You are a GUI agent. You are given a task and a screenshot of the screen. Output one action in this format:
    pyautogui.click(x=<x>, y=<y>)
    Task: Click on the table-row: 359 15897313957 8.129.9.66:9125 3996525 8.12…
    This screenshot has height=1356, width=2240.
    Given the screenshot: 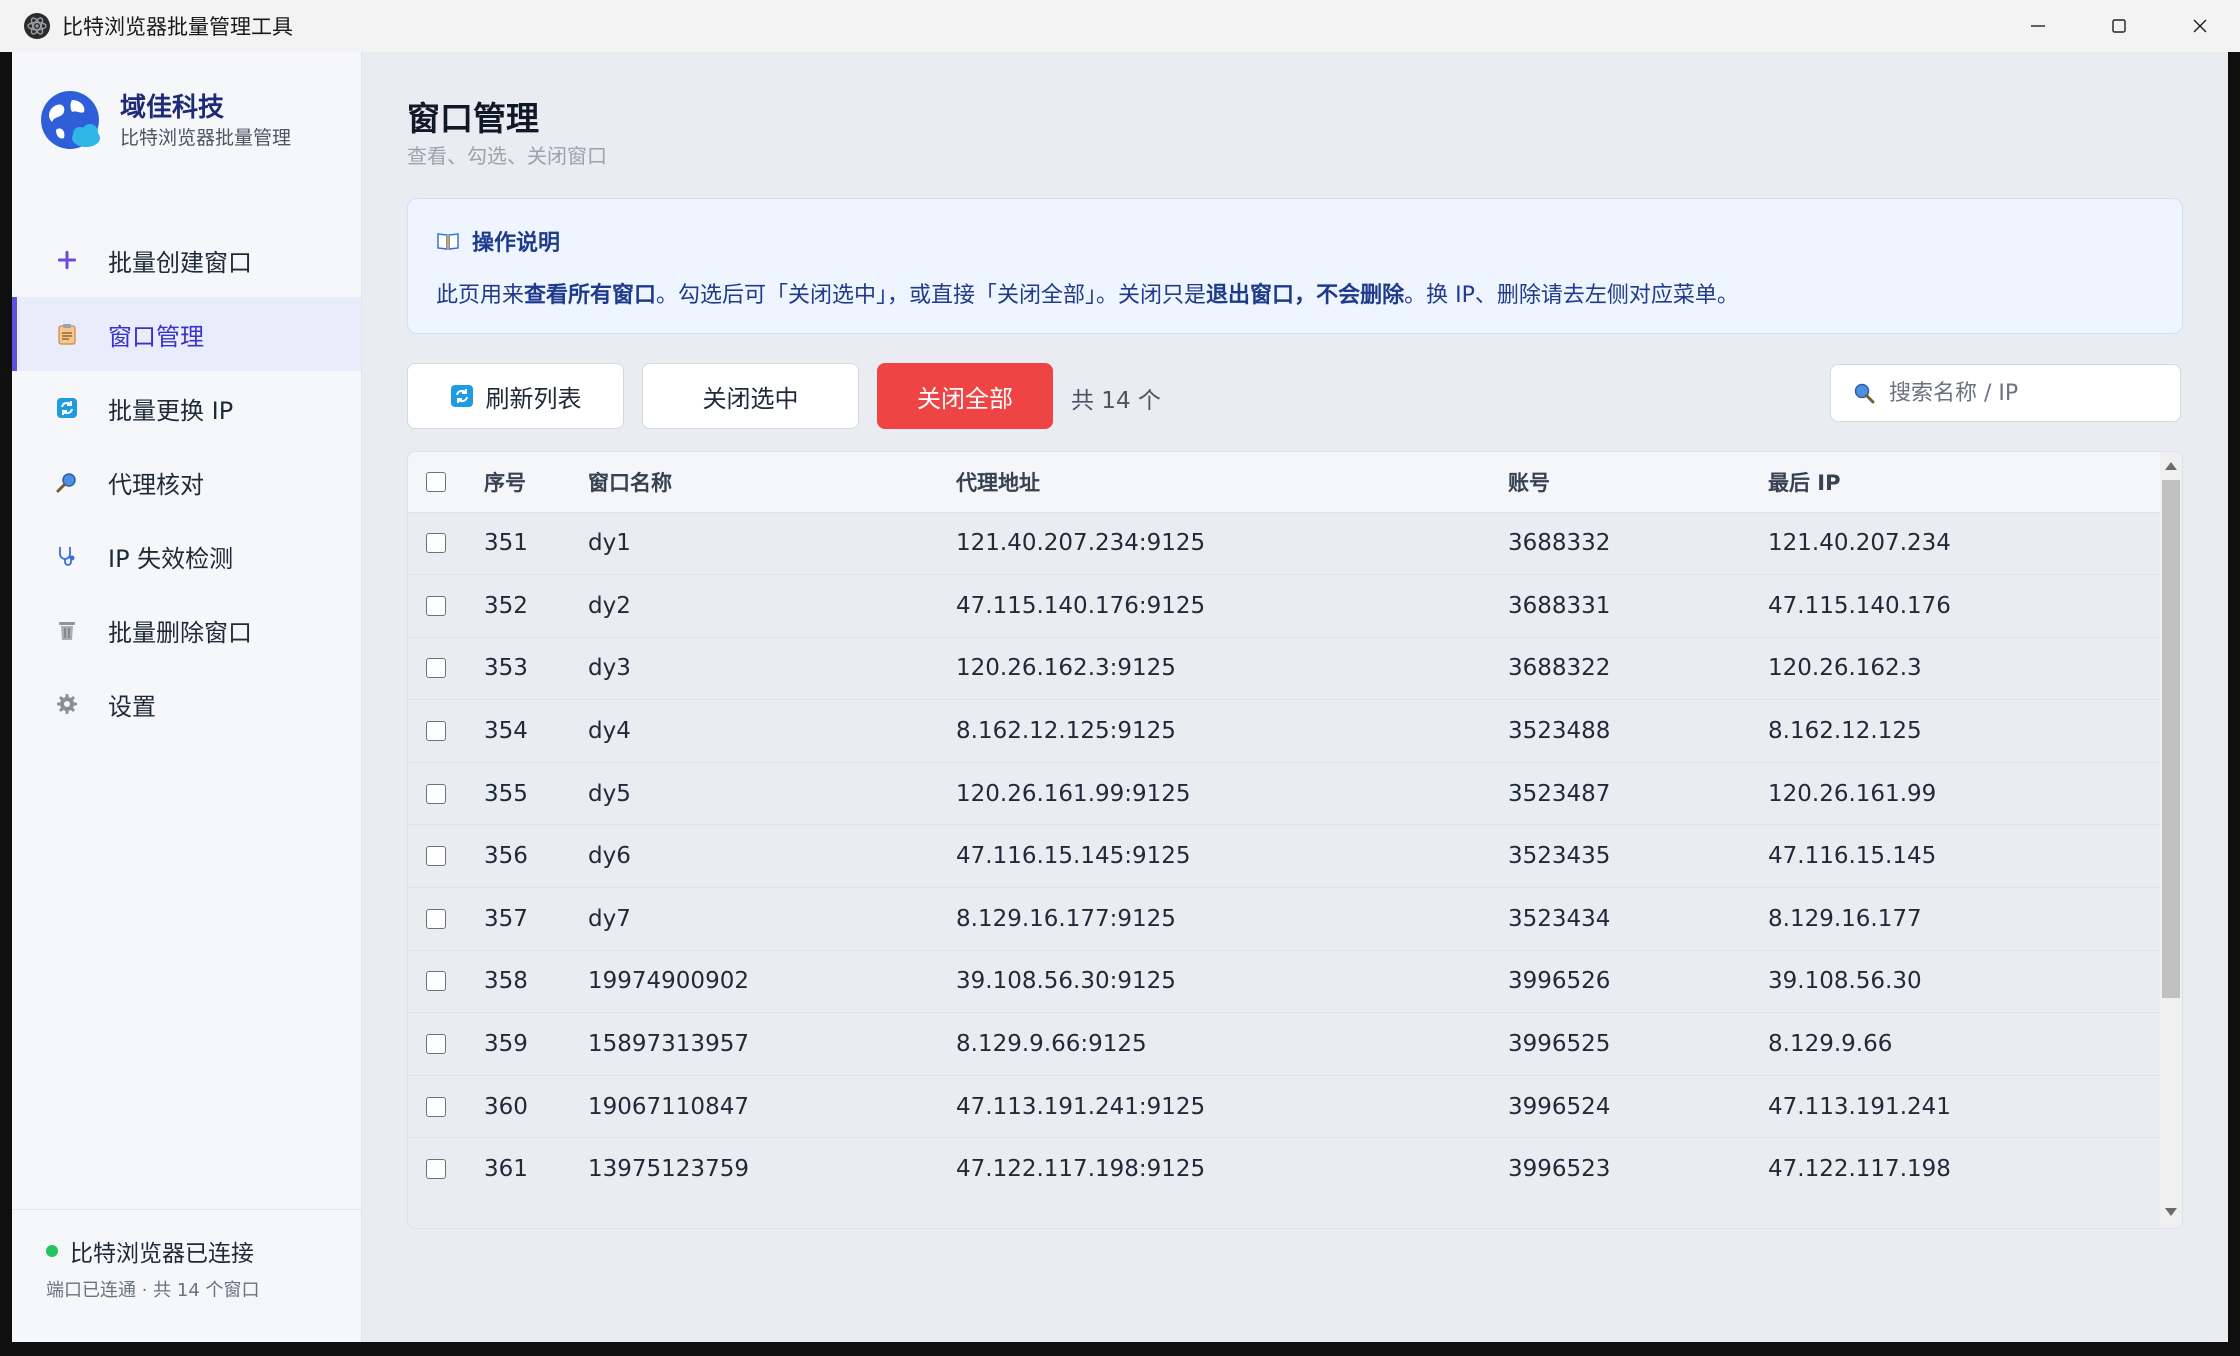 What is the action you would take?
    pyautogui.click(x=1284, y=1044)
    